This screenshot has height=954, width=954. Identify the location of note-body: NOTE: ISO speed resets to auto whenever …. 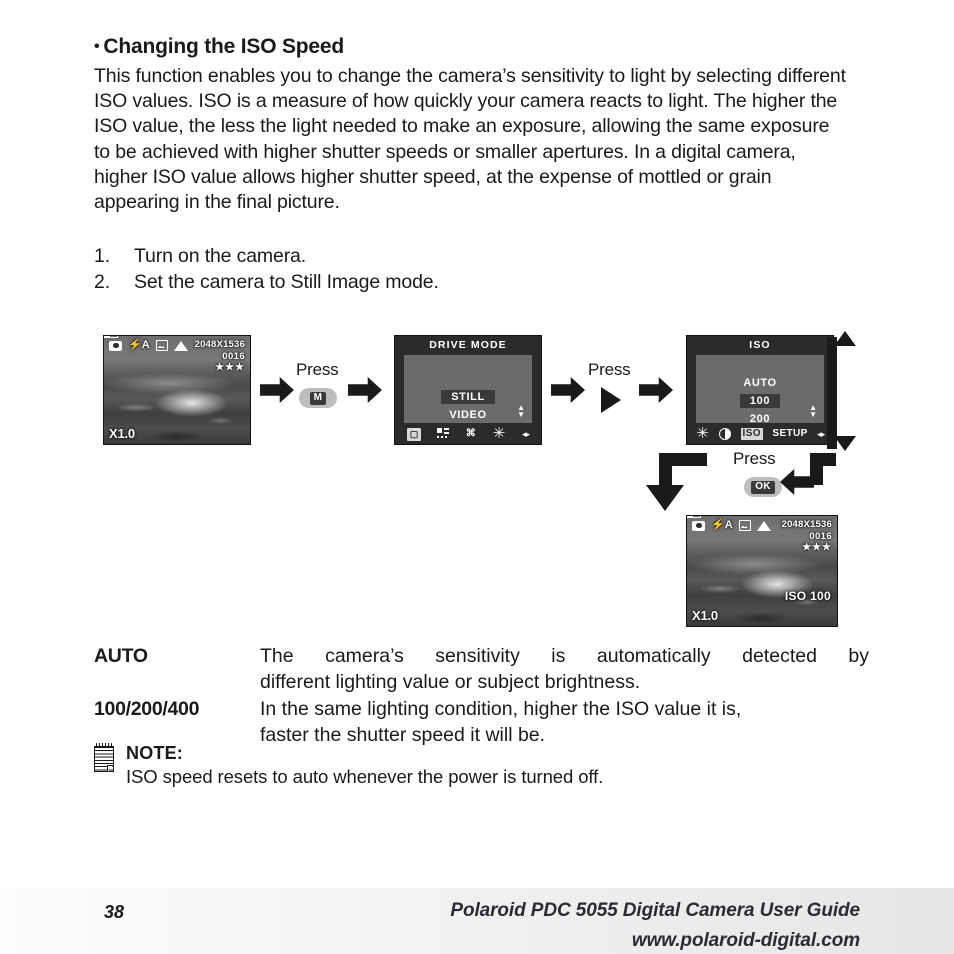
(364, 765).